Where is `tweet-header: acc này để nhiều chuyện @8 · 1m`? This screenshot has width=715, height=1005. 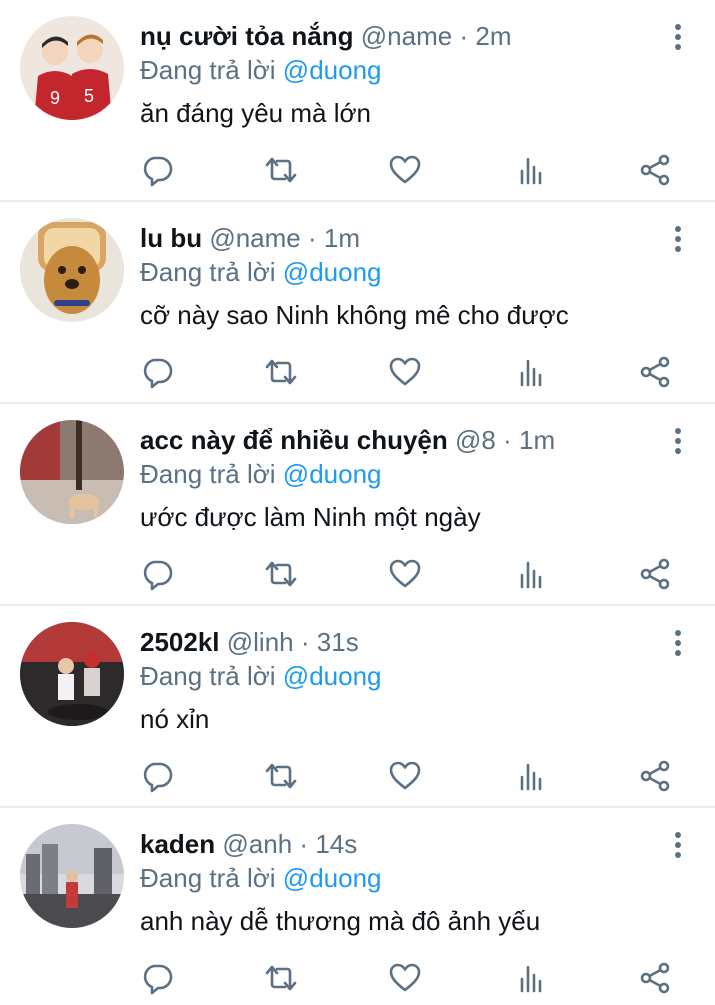 tweet-header: acc này để nhiều chuyện @8 · 1m is located at coordinates (347, 440).